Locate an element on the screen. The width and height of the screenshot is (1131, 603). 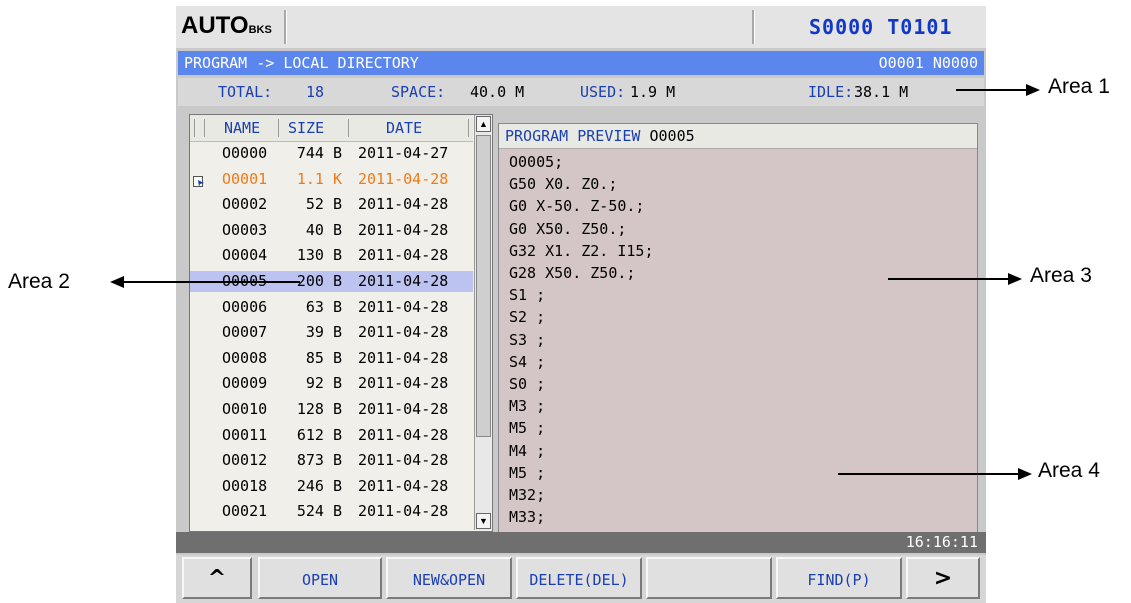
file-row: O0021 524 B 2011-04-28 is located at coordinates (331, 511).